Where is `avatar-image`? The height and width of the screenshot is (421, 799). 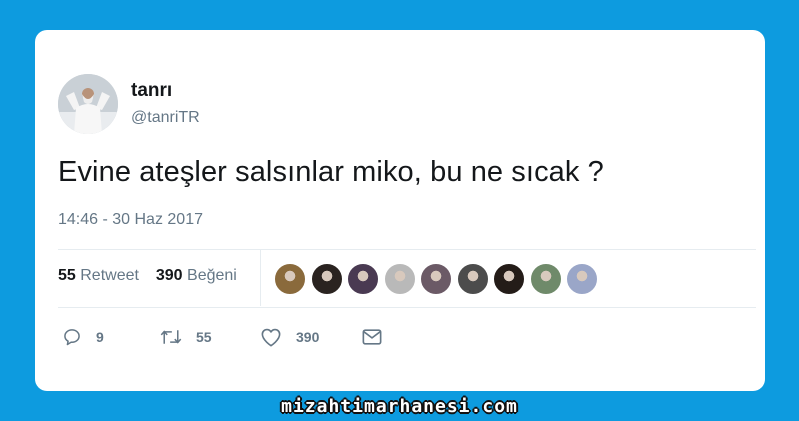
avatar-image is located at coordinates (88, 104).